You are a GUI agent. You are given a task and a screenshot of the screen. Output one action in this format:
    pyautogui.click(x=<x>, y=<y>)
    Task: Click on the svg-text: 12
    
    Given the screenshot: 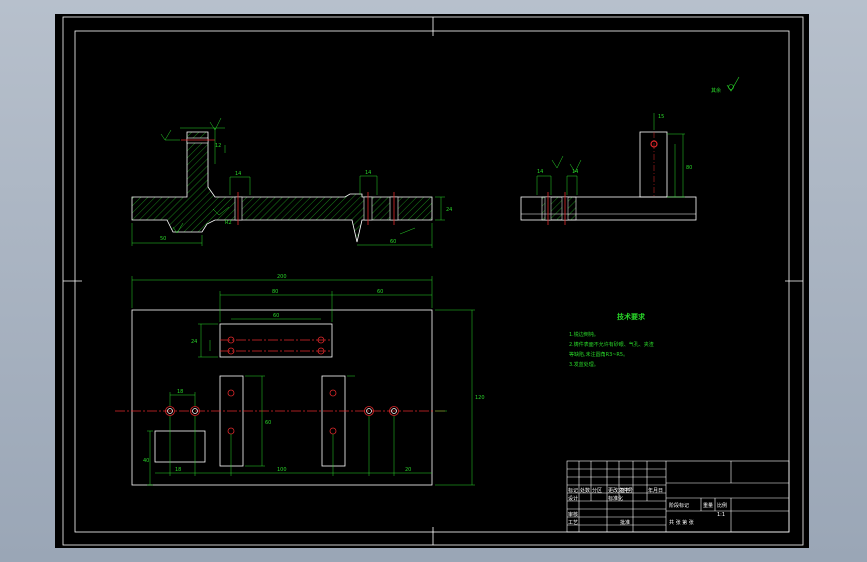 What is the action you would take?
    pyautogui.click(x=218, y=146)
    